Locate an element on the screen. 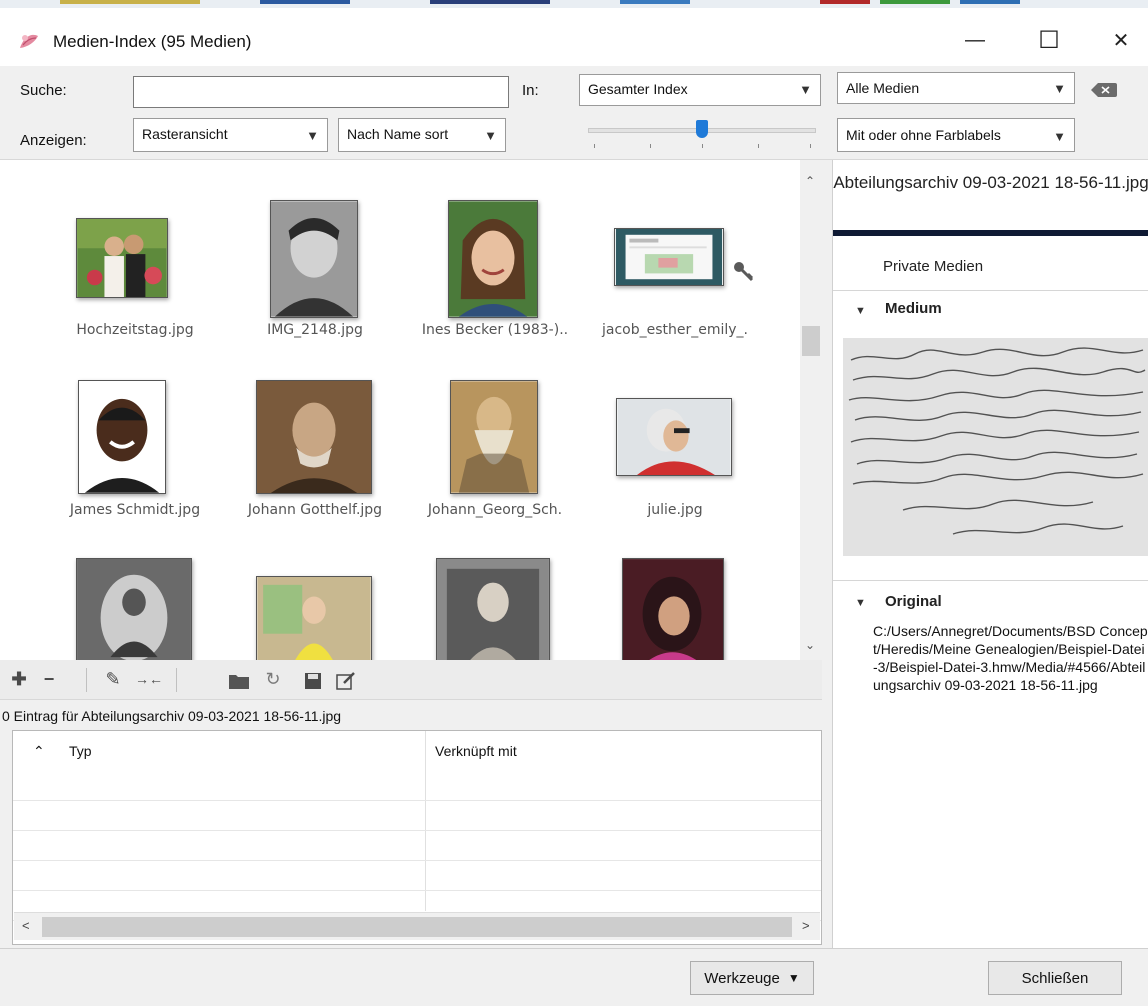 The width and height of the screenshot is (1148, 1006). sort-select-value: Nach Name sort is located at coordinates (398, 134).